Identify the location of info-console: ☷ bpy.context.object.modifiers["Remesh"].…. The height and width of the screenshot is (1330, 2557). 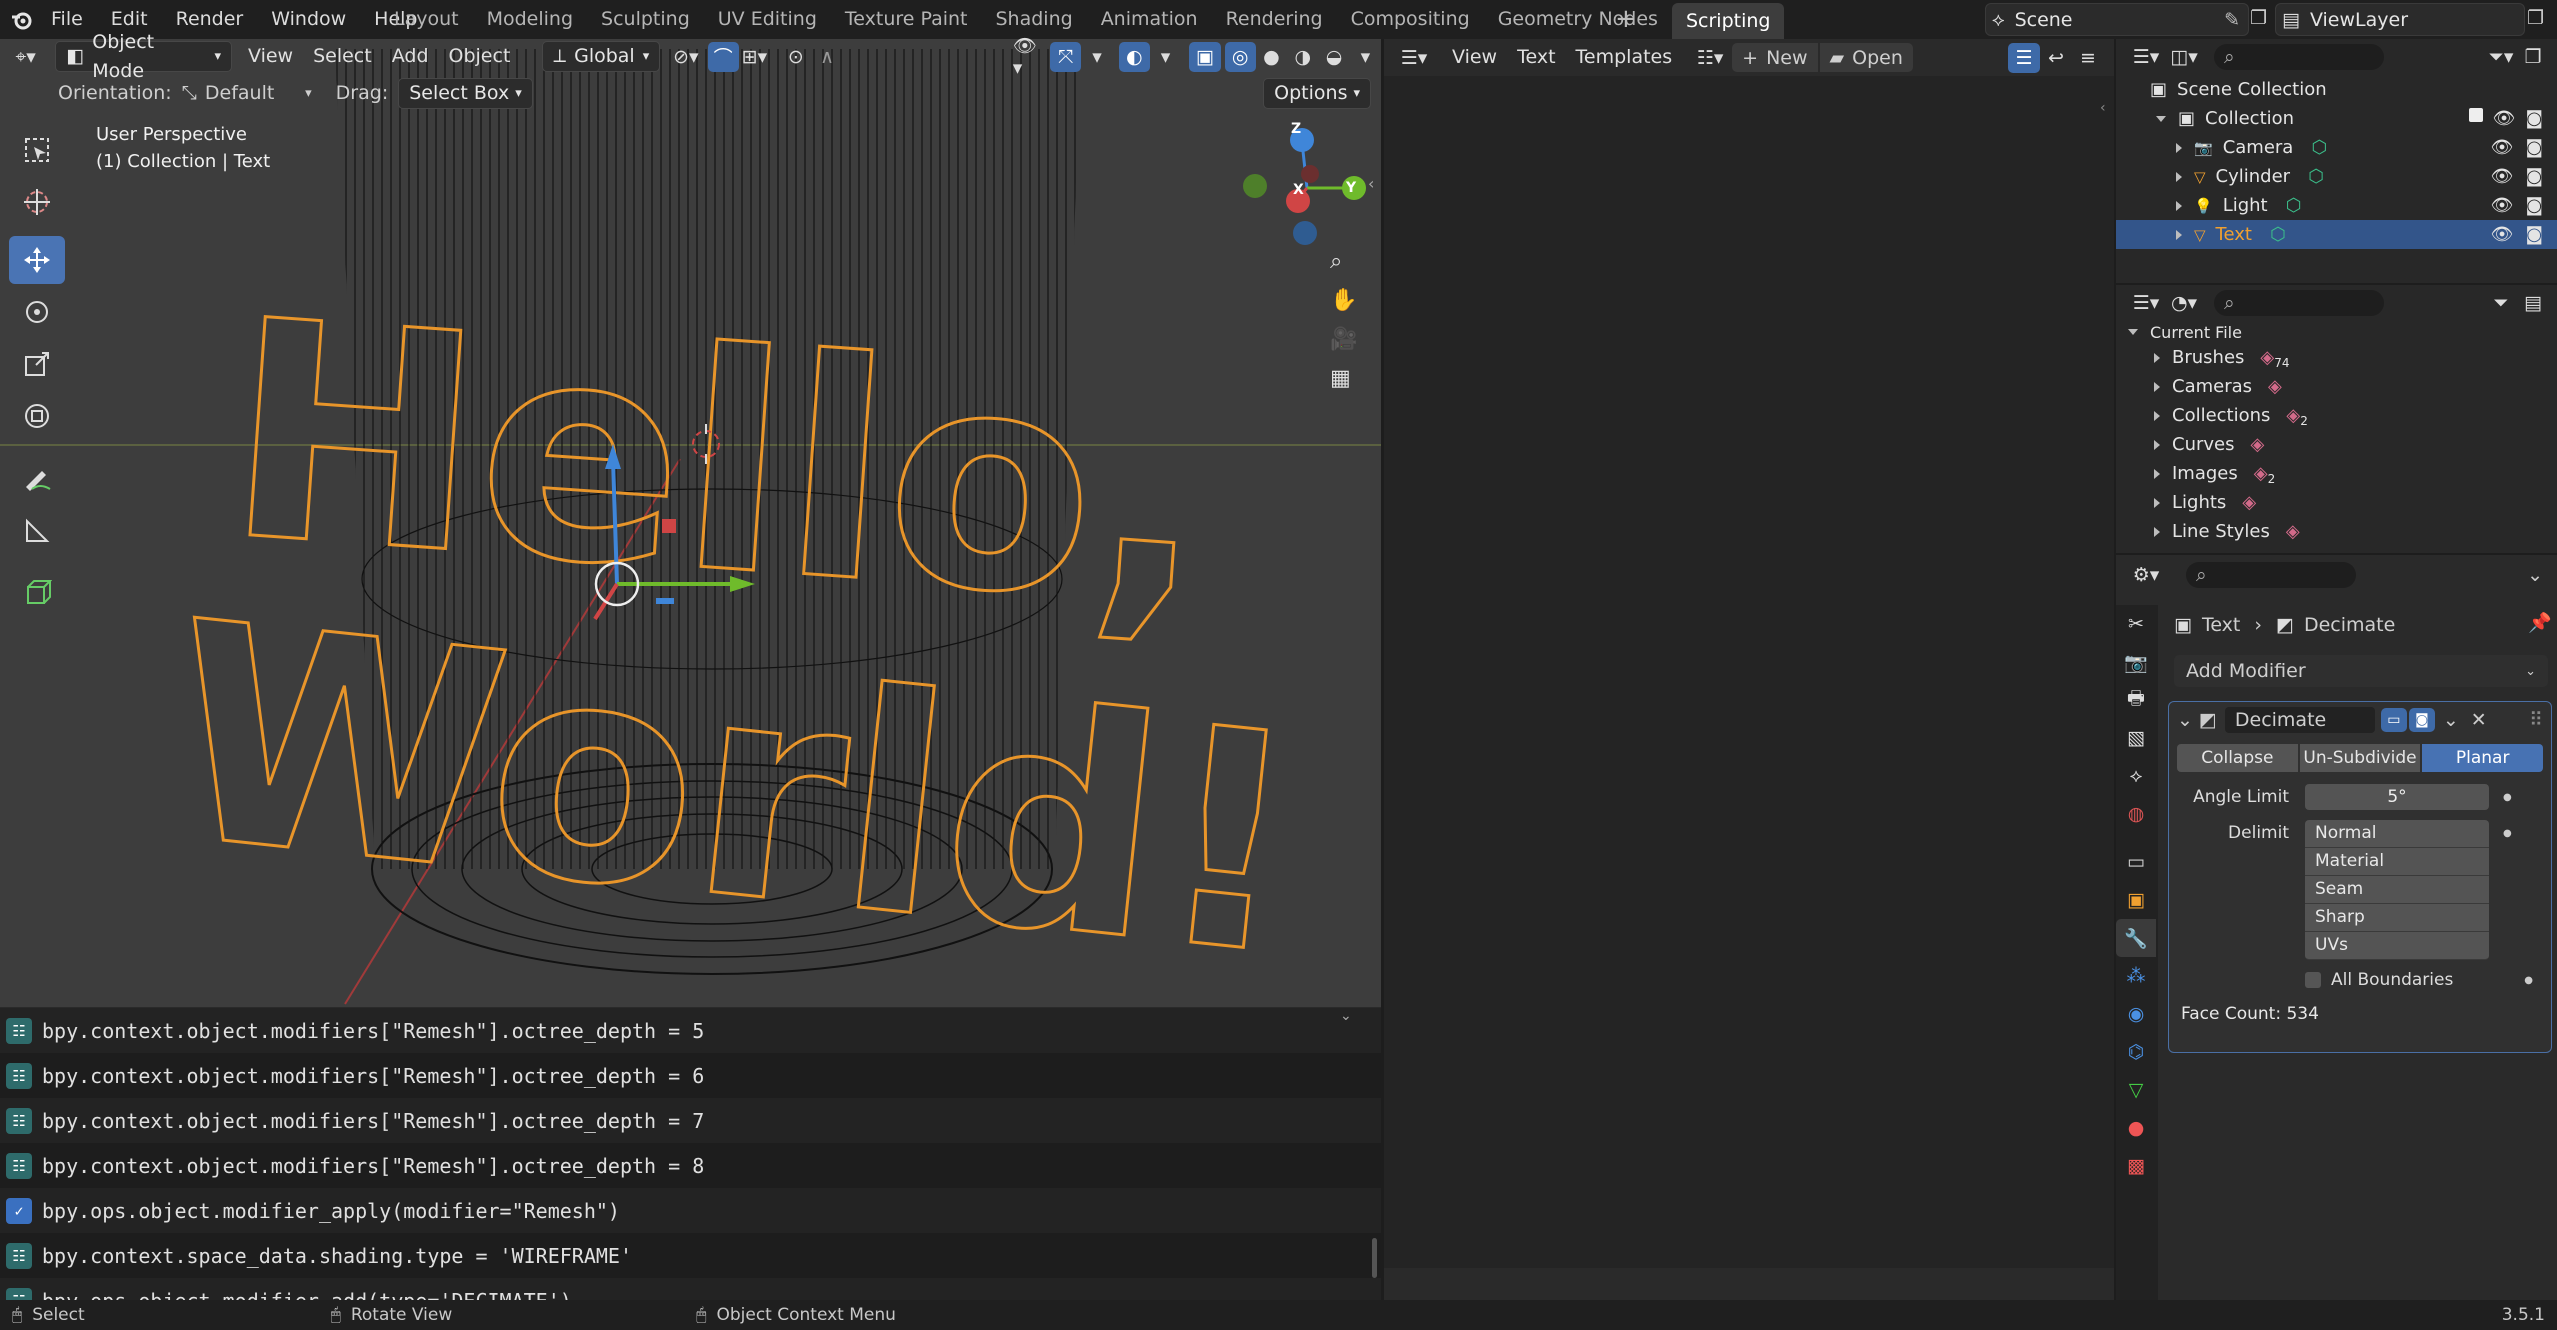
(690, 1154).